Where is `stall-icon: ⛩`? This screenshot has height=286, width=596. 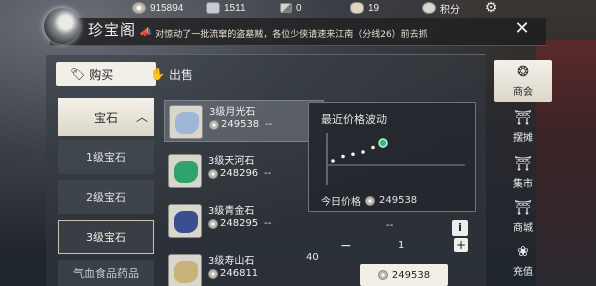 stall-icon: ⛩ is located at coordinates (523, 118).